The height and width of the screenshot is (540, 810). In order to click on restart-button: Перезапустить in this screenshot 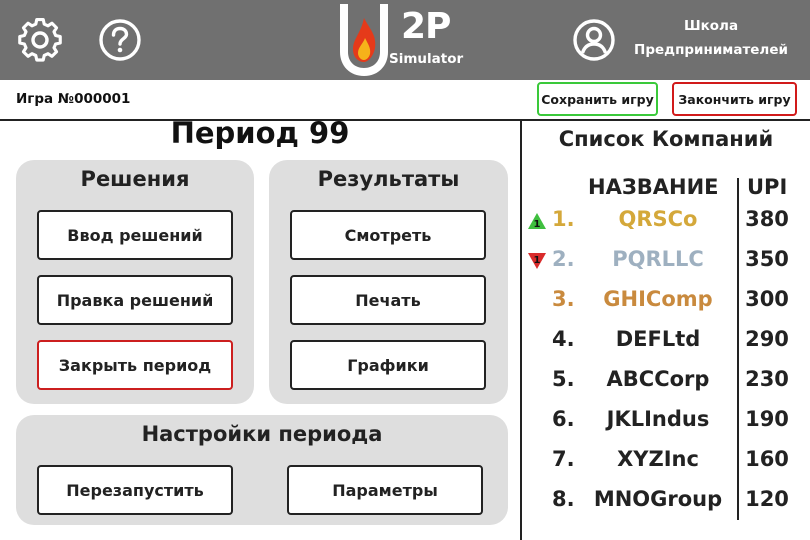, I will do `click(135, 490)`.